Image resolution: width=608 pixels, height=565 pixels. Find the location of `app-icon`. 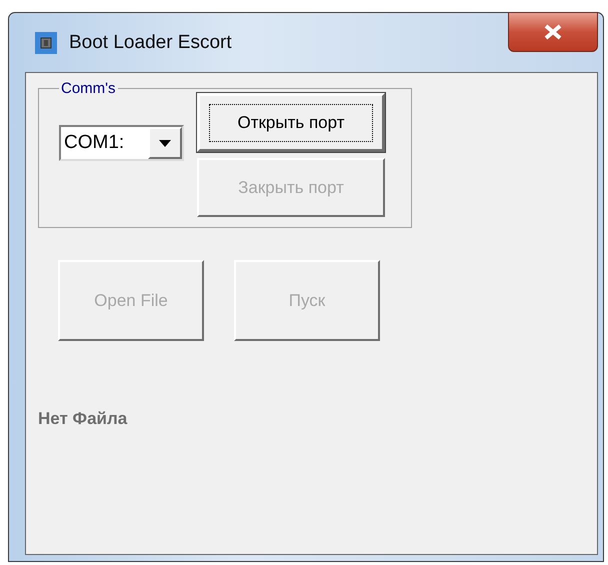

app-icon is located at coordinates (46, 43).